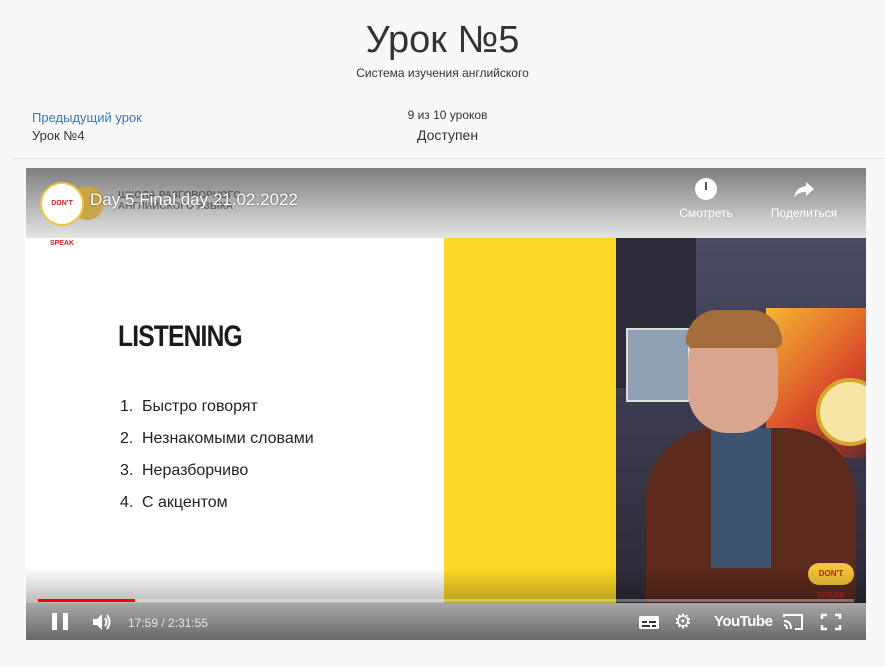 The height and width of the screenshot is (667, 885). I want to click on fullscreen-icon, so click(831, 622).